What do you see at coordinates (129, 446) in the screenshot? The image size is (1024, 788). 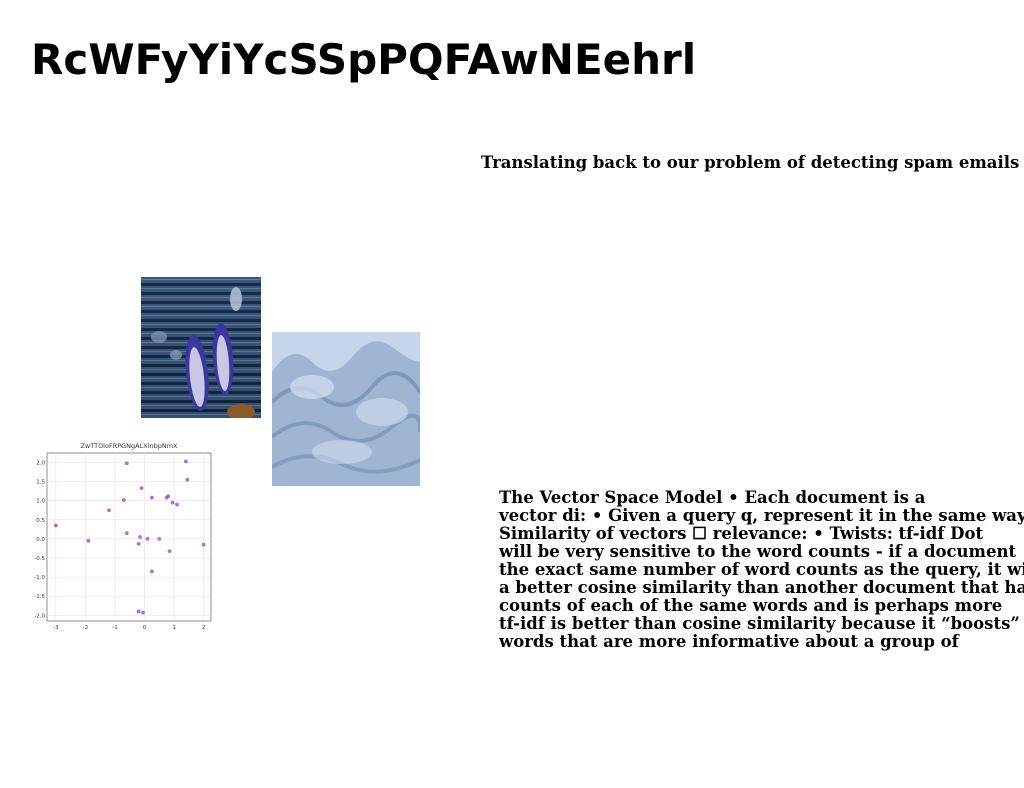 I see `chart-title: ZwTTOloFRPGNgALXinbpNmX` at bounding box center [129, 446].